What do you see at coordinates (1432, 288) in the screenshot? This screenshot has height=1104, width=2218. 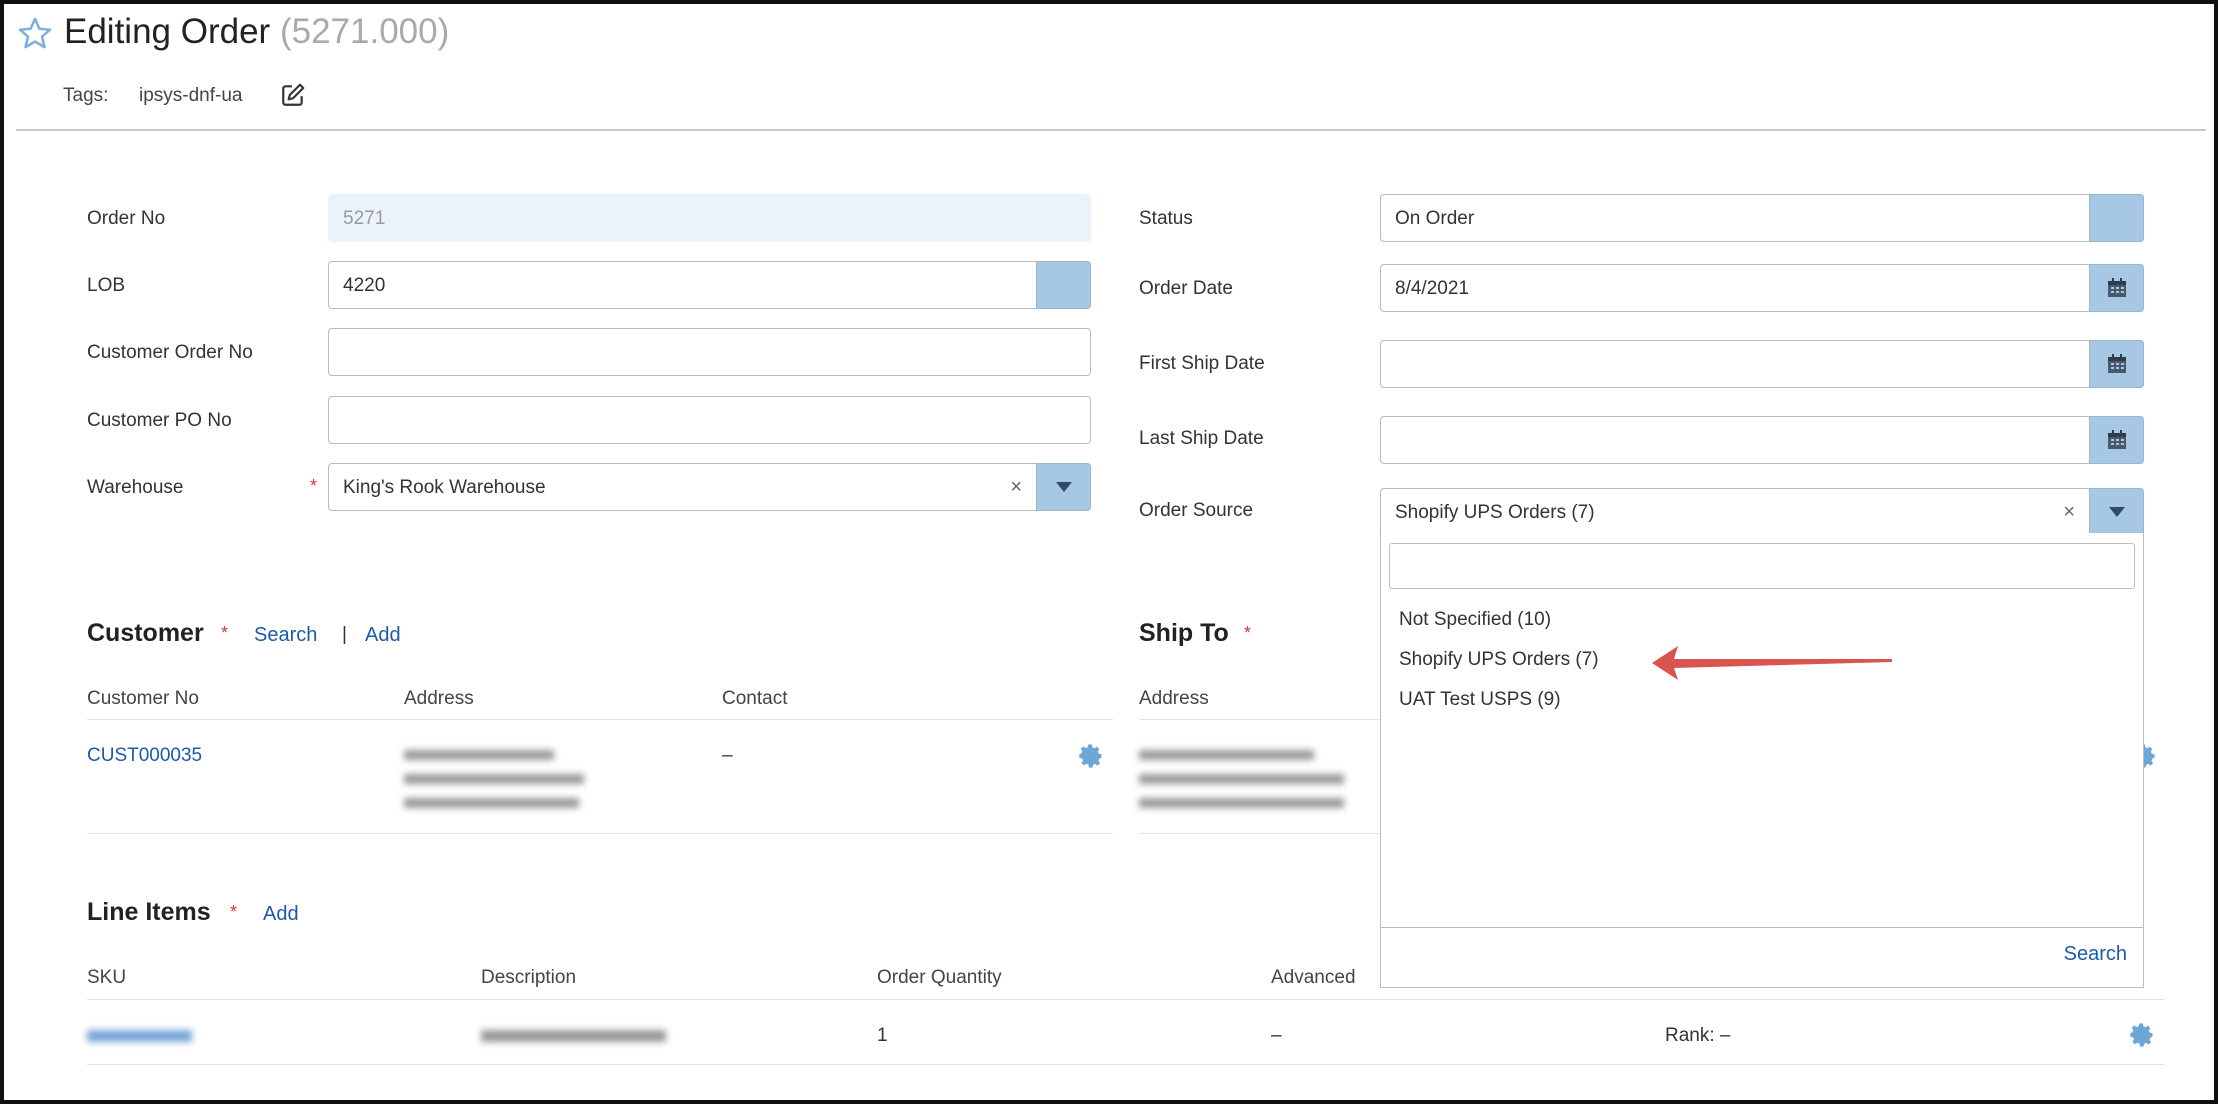 I see `order-date-value: 8/4/2021` at bounding box center [1432, 288].